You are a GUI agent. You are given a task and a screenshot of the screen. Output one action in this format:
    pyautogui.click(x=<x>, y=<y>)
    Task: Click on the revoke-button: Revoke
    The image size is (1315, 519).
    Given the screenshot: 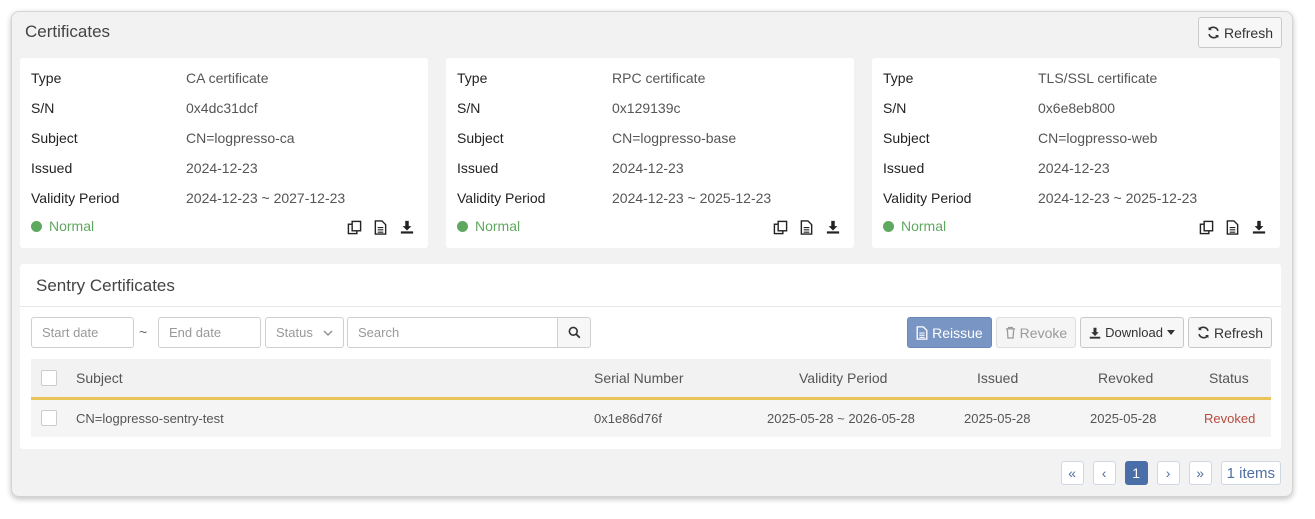 What is the action you would take?
    pyautogui.click(x=1036, y=332)
    